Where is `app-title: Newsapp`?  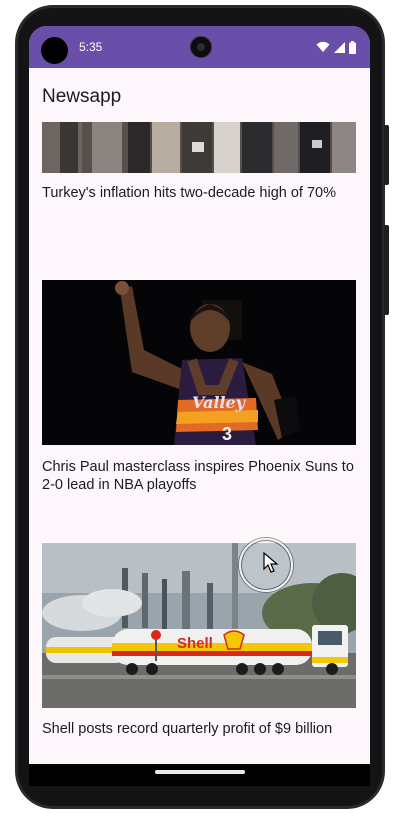
app-title: Newsapp is located at coordinates (82, 96).